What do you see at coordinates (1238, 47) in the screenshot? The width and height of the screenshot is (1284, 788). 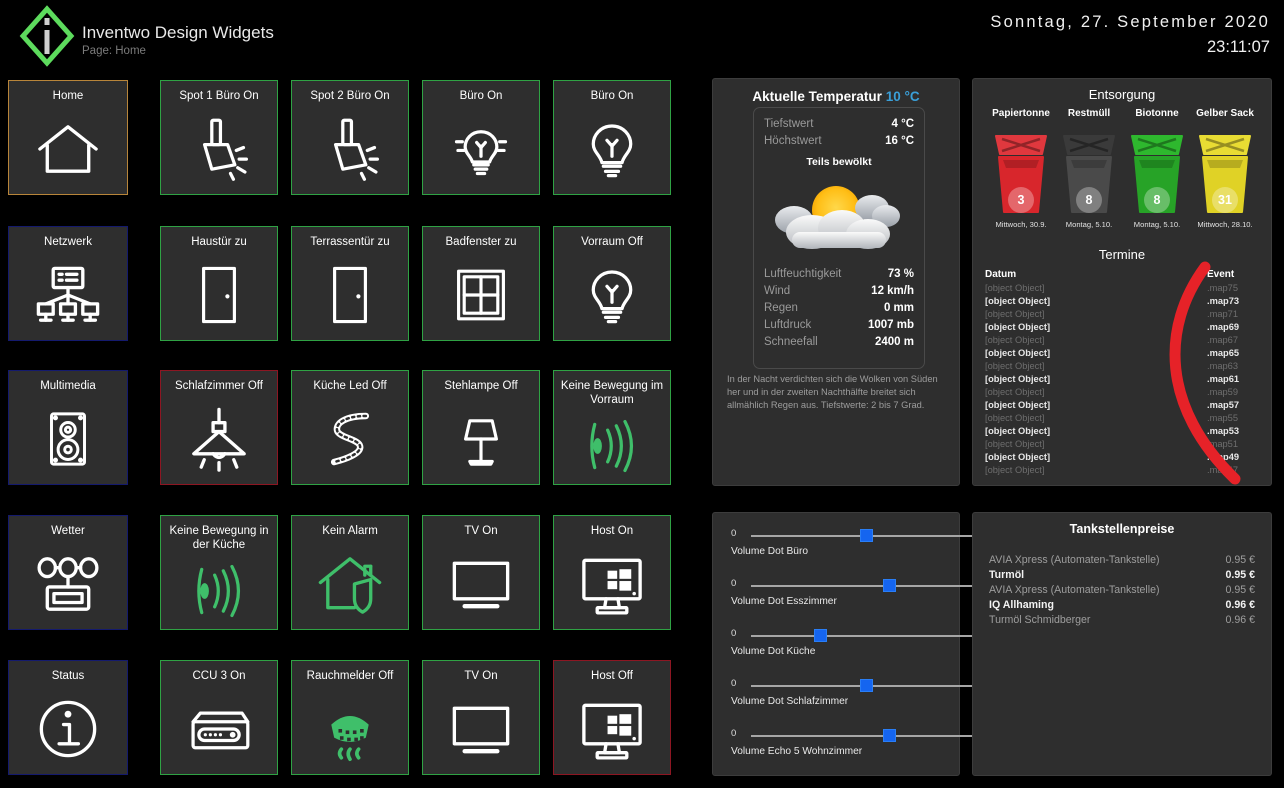 I see `current-time: 23:11:07` at bounding box center [1238, 47].